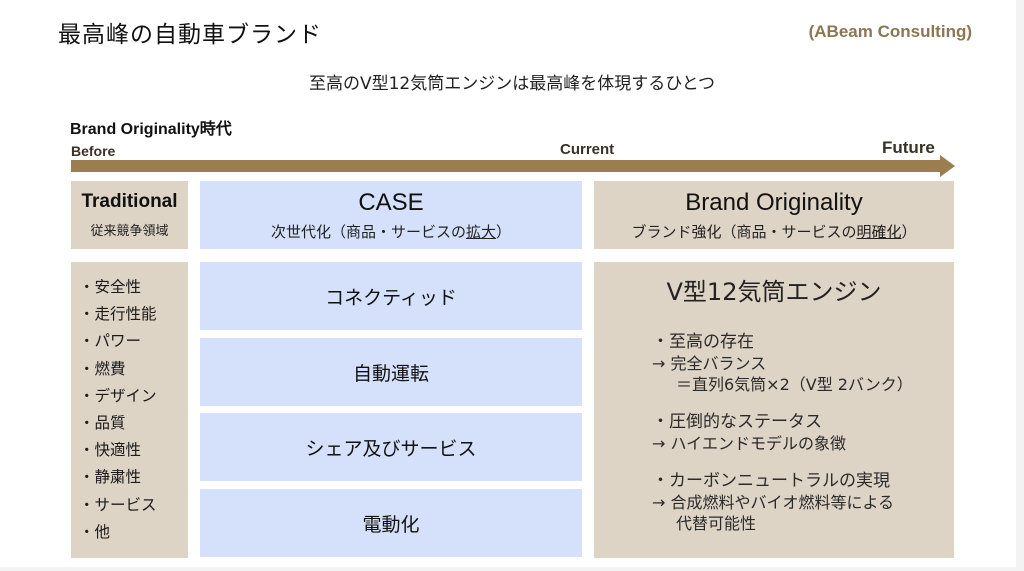 Image resolution: width=1024 pixels, height=571 pixels. Describe the element at coordinates (391, 447) in the screenshot. I see `case-item-shared: シェア及びサービス` at that location.